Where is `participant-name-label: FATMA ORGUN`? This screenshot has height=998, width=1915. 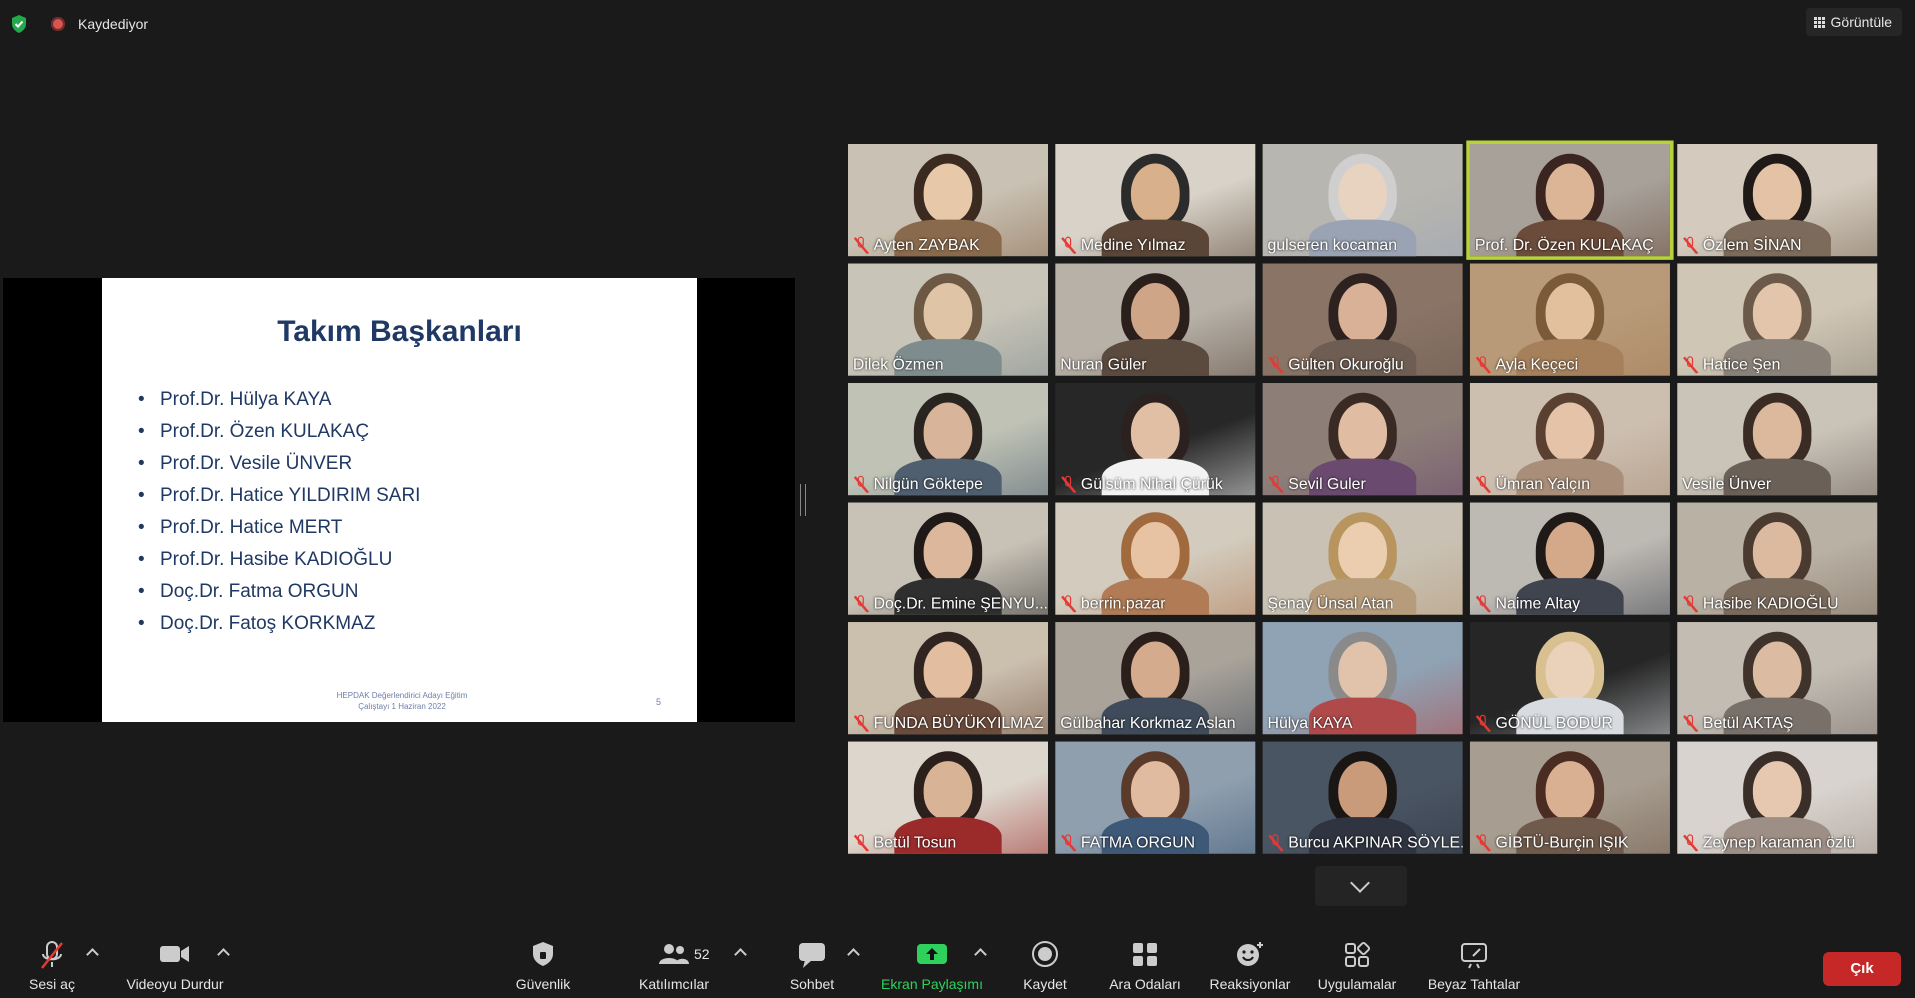 participant-name-label: FATMA ORGUN is located at coordinates (1127, 842).